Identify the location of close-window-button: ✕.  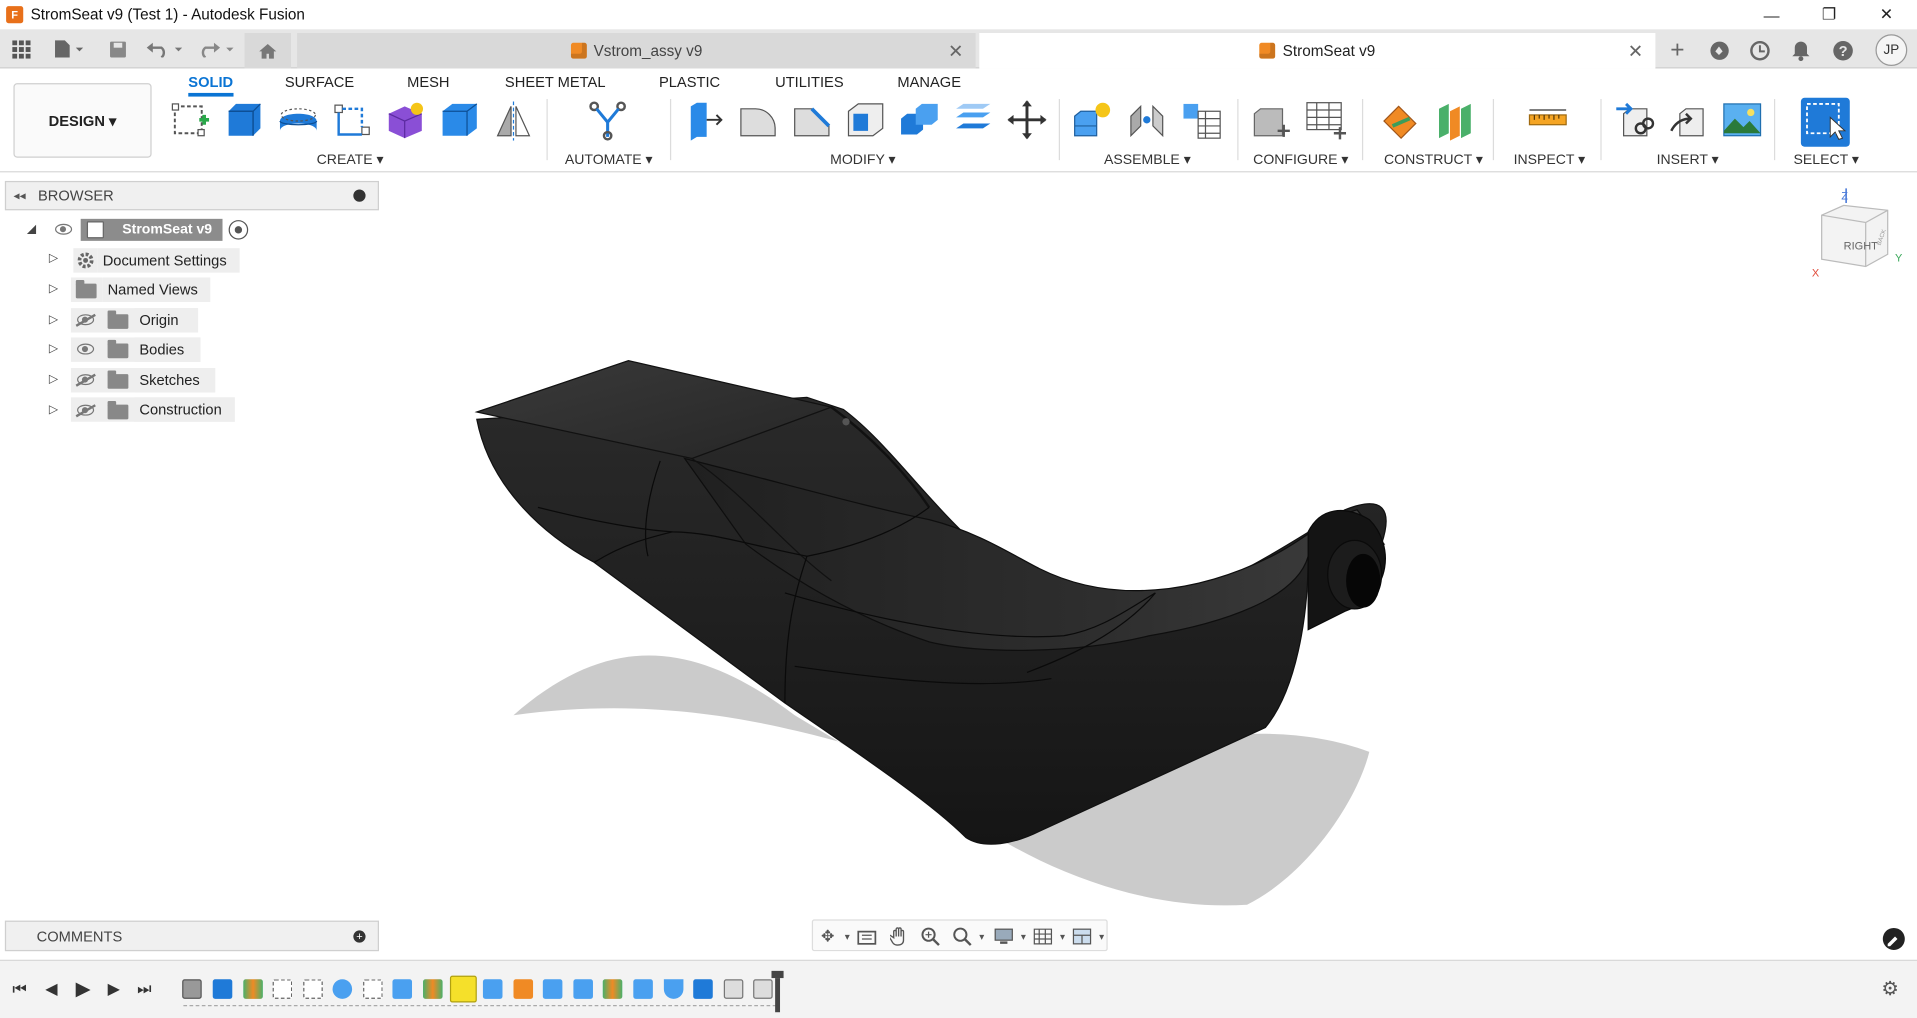
(1886, 14).